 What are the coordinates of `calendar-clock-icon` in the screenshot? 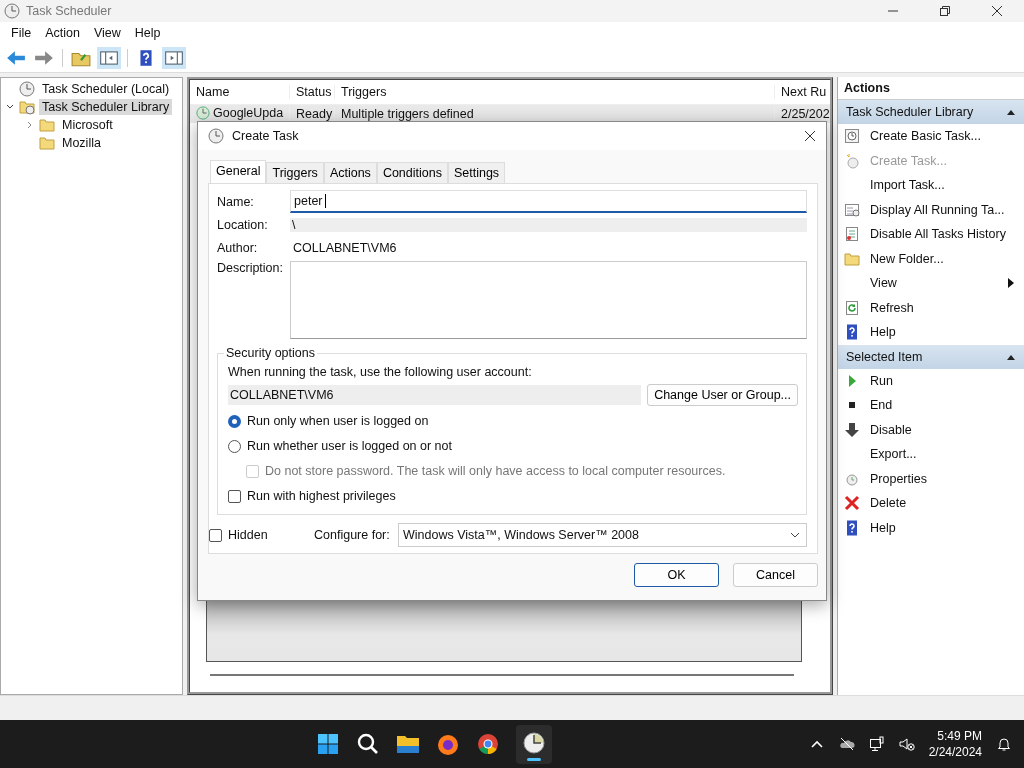 It's located at (852, 136).